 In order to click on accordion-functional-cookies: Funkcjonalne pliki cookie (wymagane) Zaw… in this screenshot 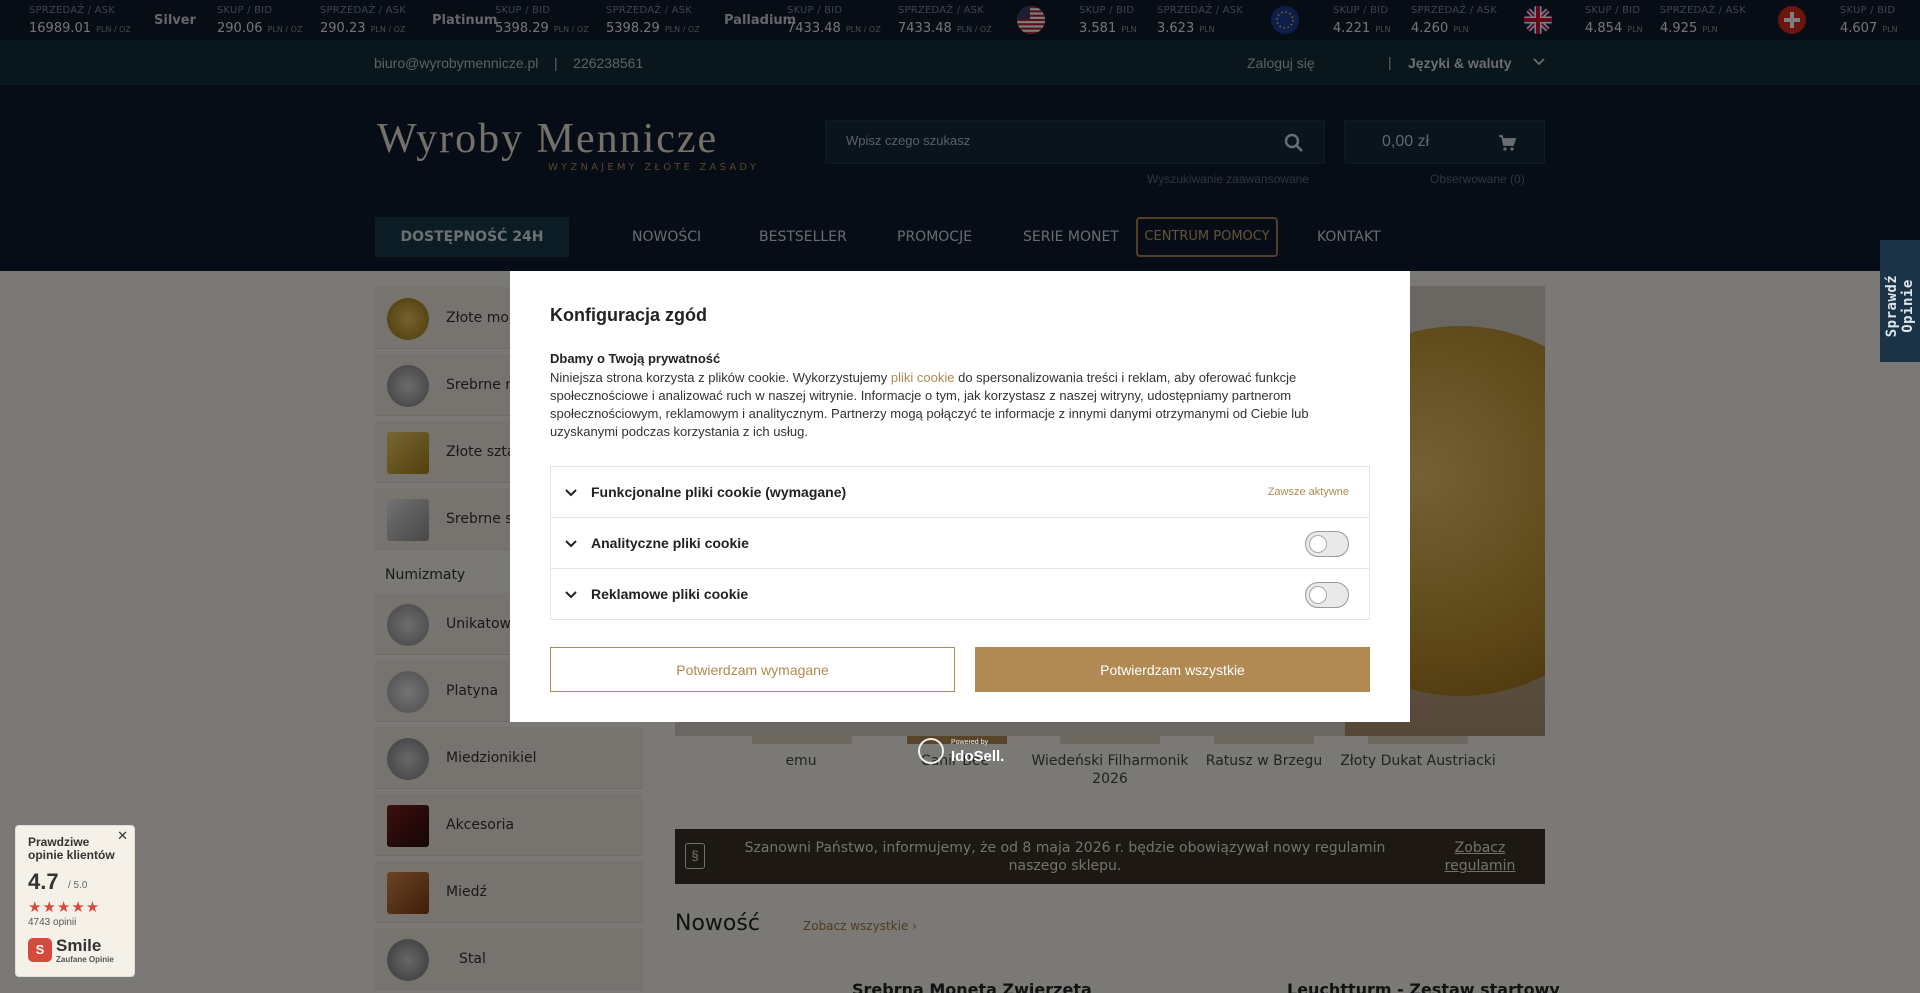, I will do `click(960, 492)`.